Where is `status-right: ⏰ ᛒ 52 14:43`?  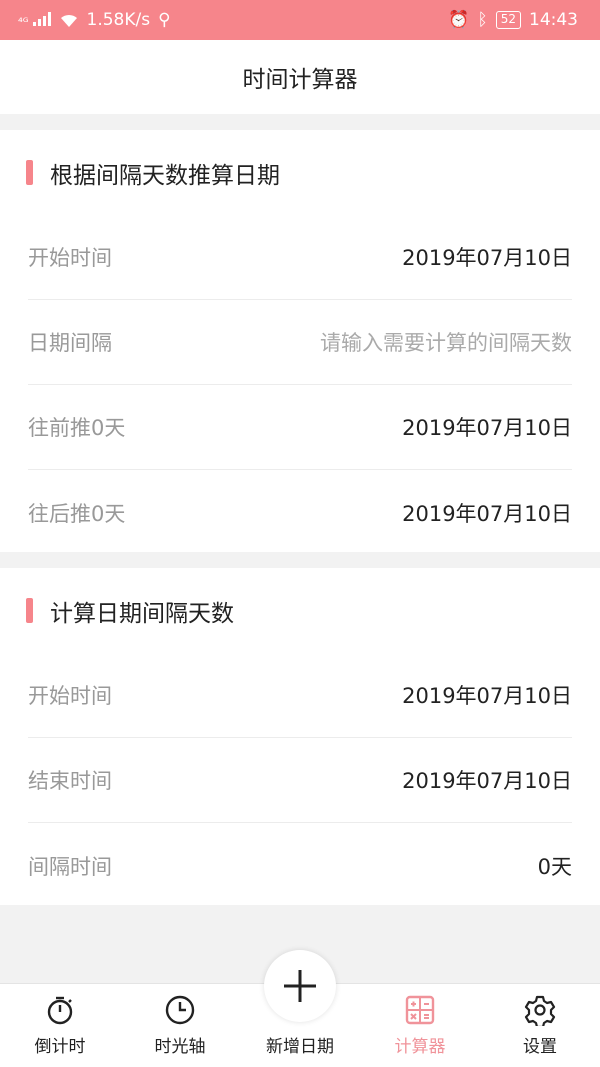 status-right: ⏰ ᛒ 52 14:43 is located at coordinates (513, 20).